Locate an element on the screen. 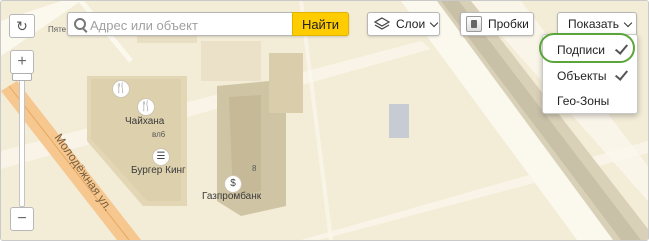 Image resolution: width=649 pixels, height=241 pixels. layers-label: Слои is located at coordinates (411, 24).